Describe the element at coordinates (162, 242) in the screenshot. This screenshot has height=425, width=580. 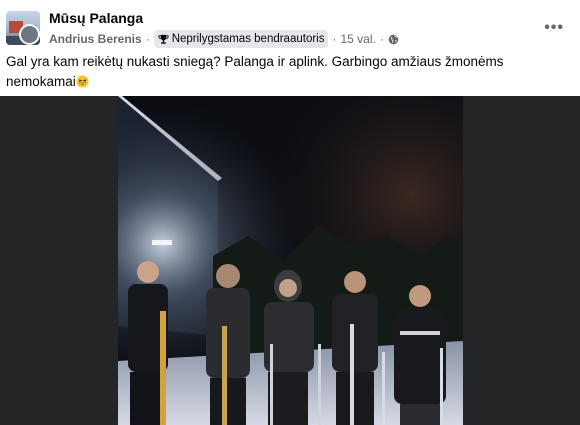
I see `floodlight` at that location.